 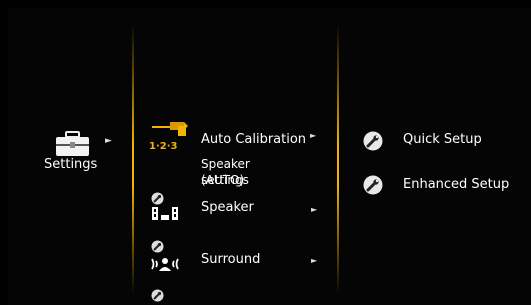 I want to click on surround-icon, so click(x=165, y=264).